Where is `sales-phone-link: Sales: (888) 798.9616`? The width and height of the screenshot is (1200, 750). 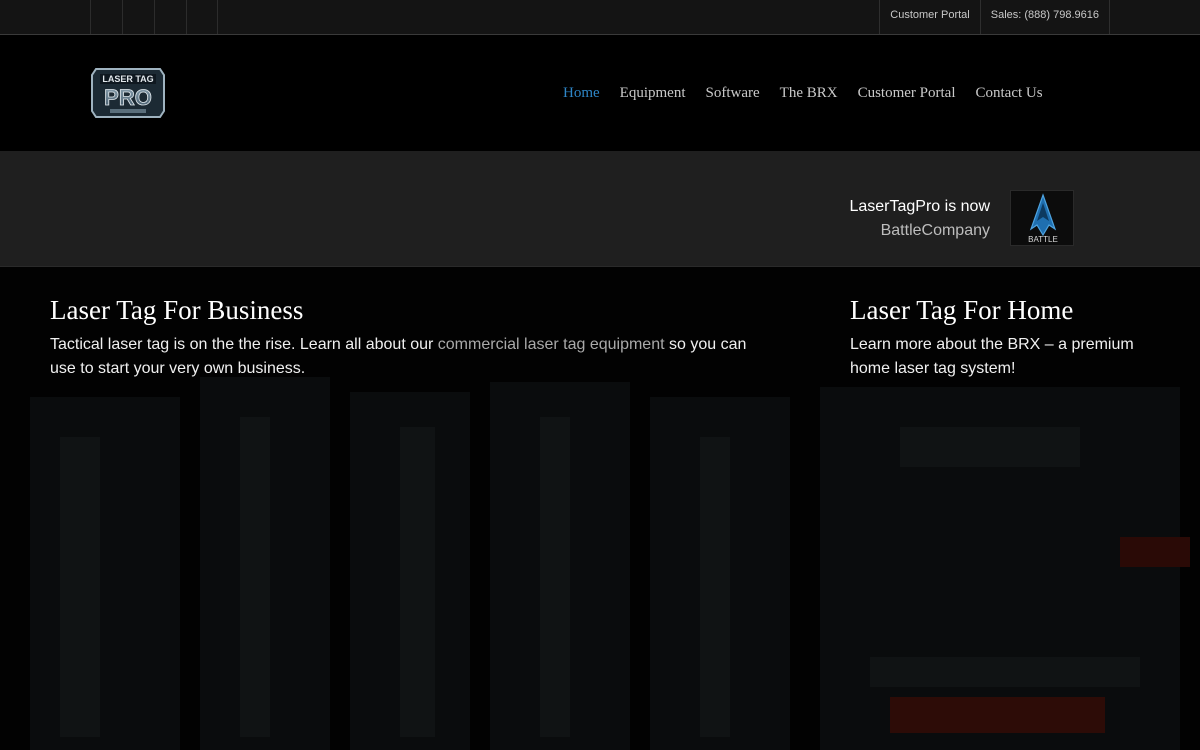 sales-phone-link: Sales: (888) 798.9616 is located at coordinates (1044, 17).